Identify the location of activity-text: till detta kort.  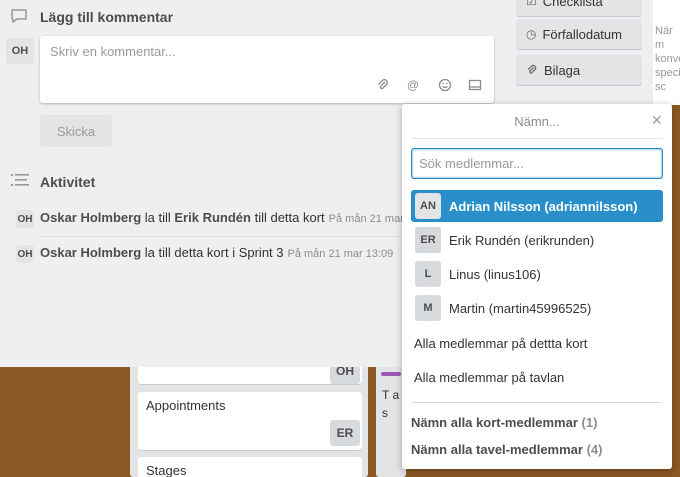
(287, 217).